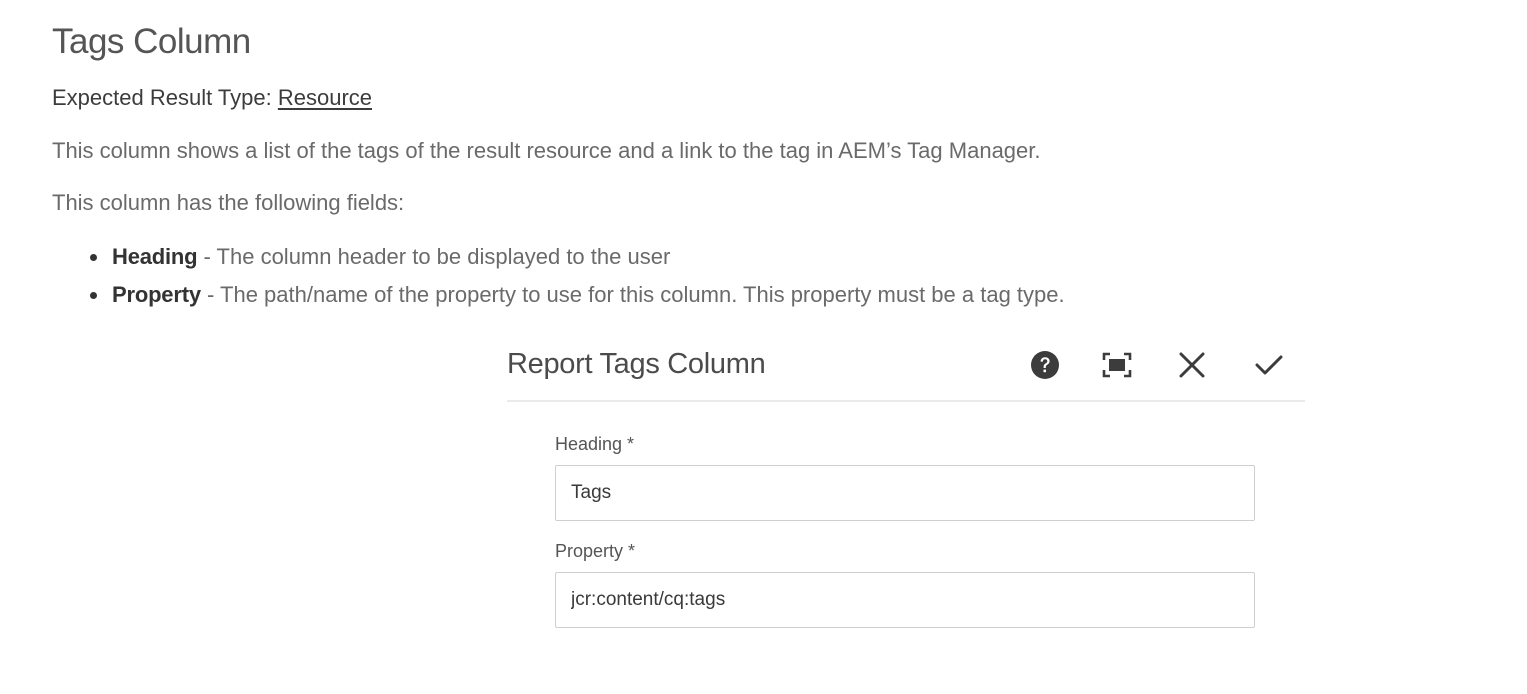  I want to click on expected-result-type: Expected Result Type: Resource, so click(212, 98).